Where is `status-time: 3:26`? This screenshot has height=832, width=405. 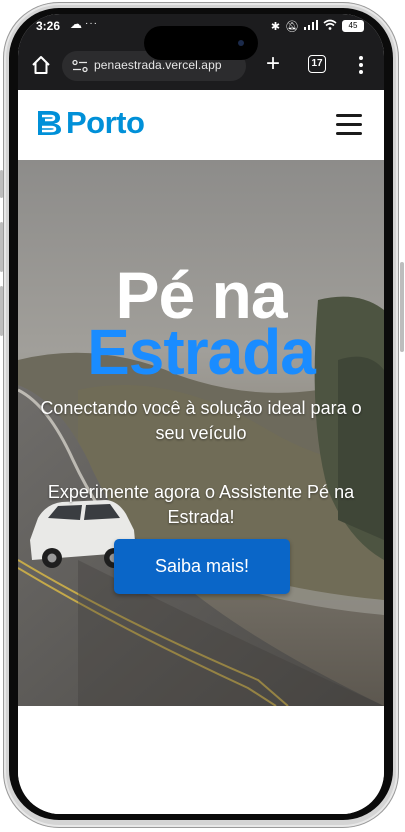 status-time: 3:26 is located at coordinates (48, 26).